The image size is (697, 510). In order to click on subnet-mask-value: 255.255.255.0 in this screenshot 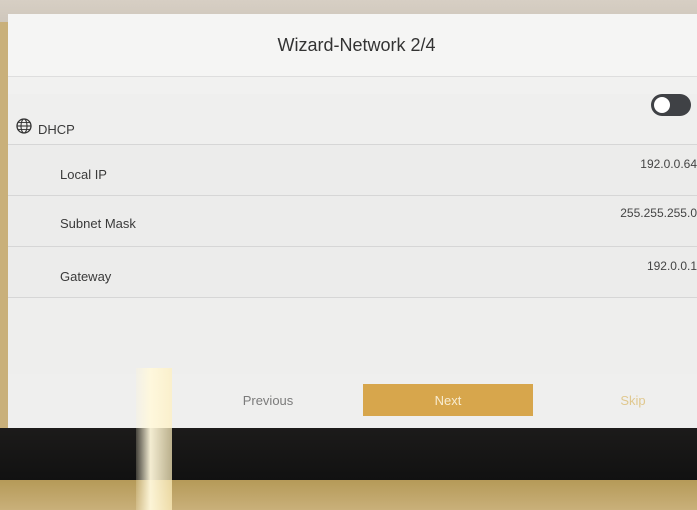, I will do `click(658, 213)`.